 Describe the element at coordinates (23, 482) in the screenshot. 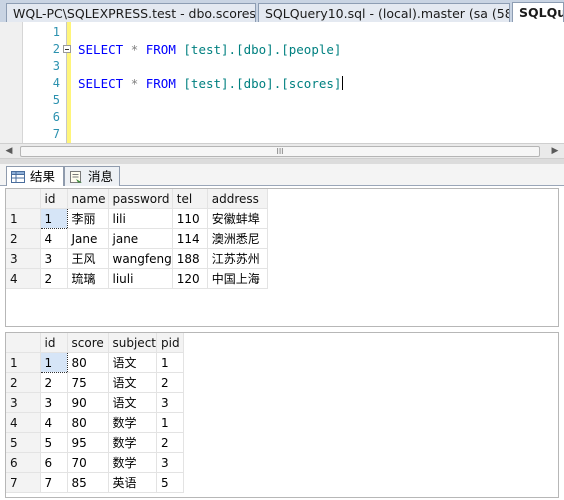

I see `row-number: 7` at that location.